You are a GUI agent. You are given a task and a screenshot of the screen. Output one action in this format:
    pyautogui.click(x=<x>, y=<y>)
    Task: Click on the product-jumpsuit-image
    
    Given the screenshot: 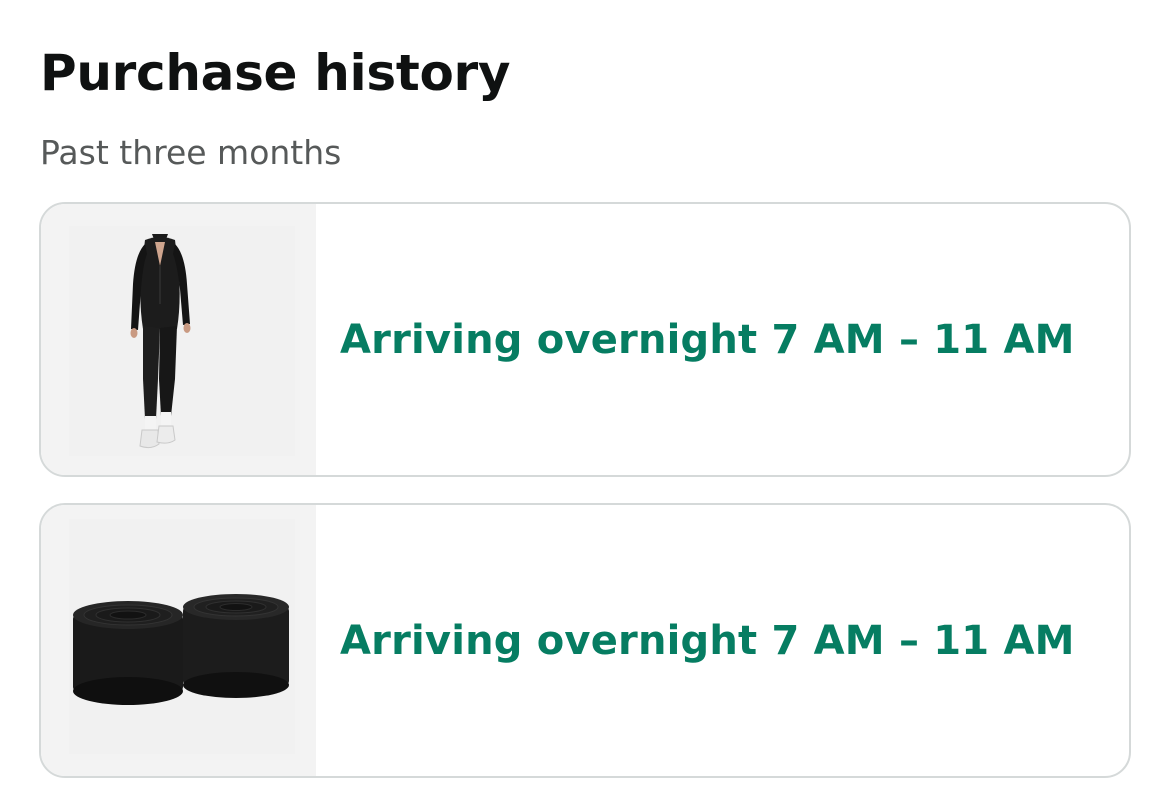 What is the action you would take?
    pyautogui.click(x=178, y=339)
    